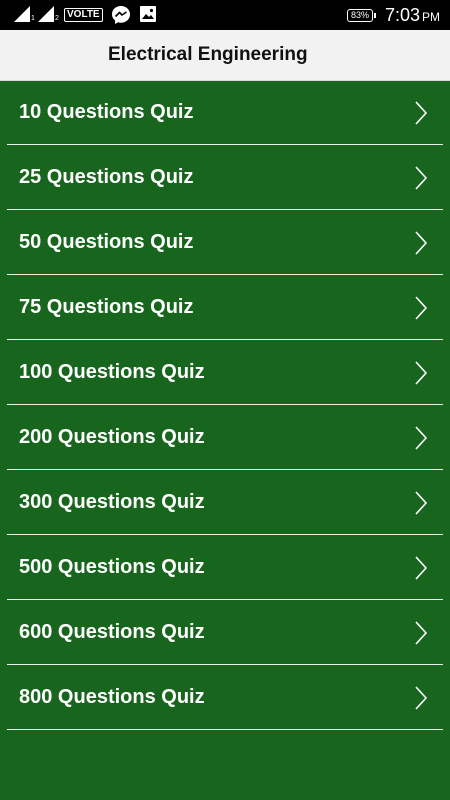 The width and height of the screenshot is (450, 800). I want to click on list-item: 50 Questions Quiz, so click(225, 242).